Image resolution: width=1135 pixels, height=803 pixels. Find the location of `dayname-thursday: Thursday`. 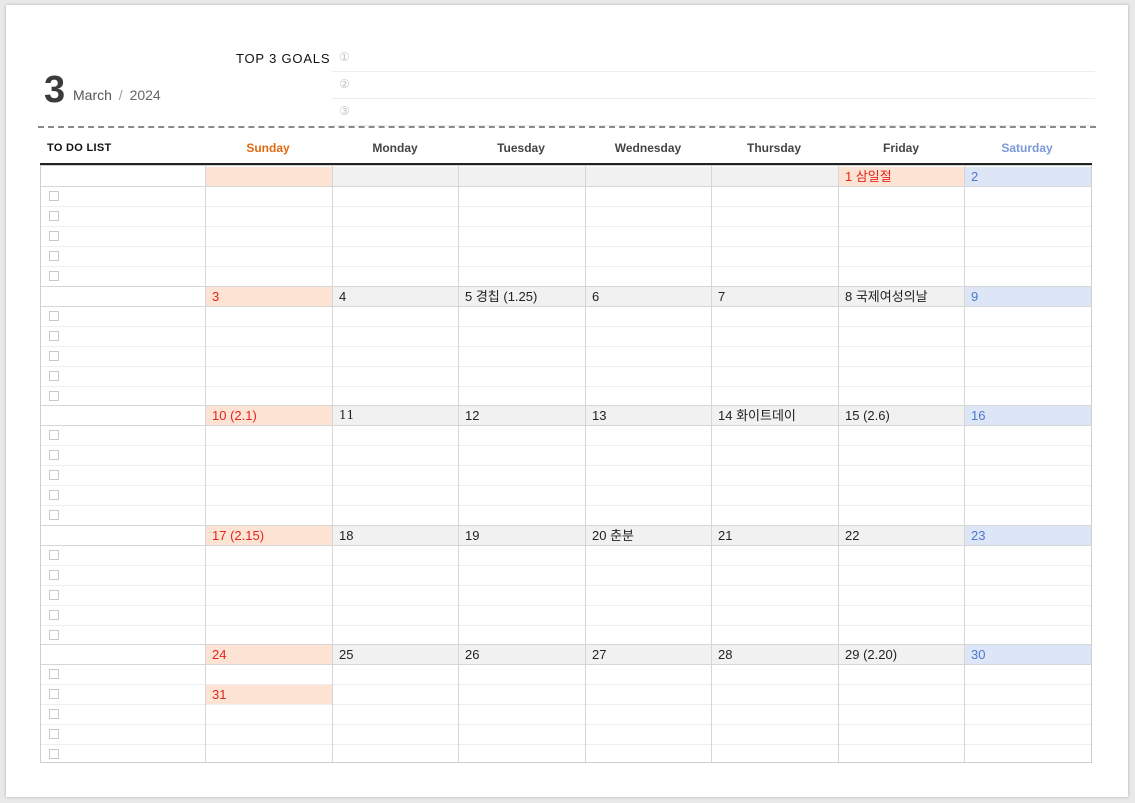

dayname-thursday: Thursday is located at coordinates (773, 148).